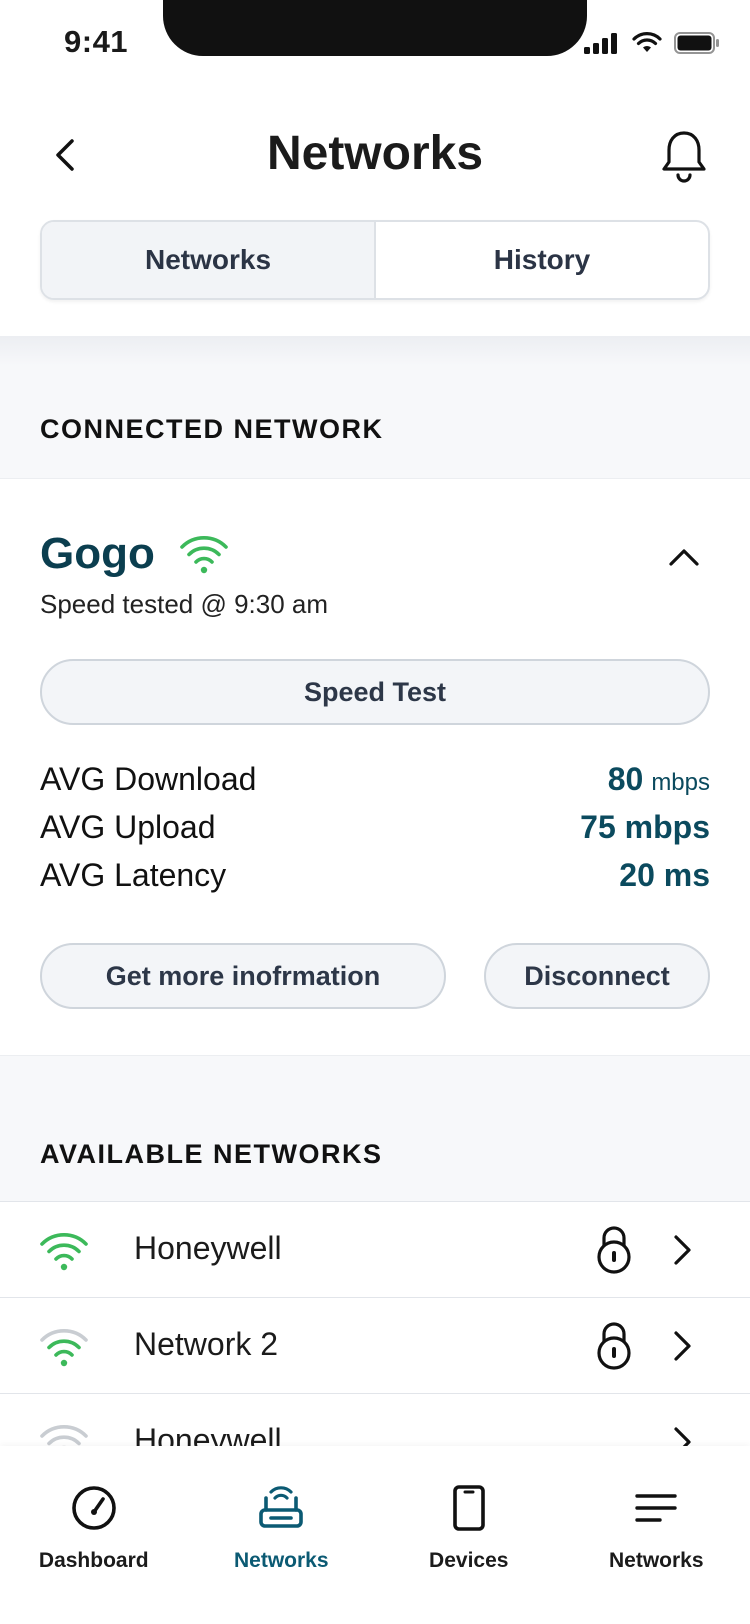 Image resolution: width=750 pixels, height=1624 pixels. I want to click on stat-unit: mbps, so click(680, 782).